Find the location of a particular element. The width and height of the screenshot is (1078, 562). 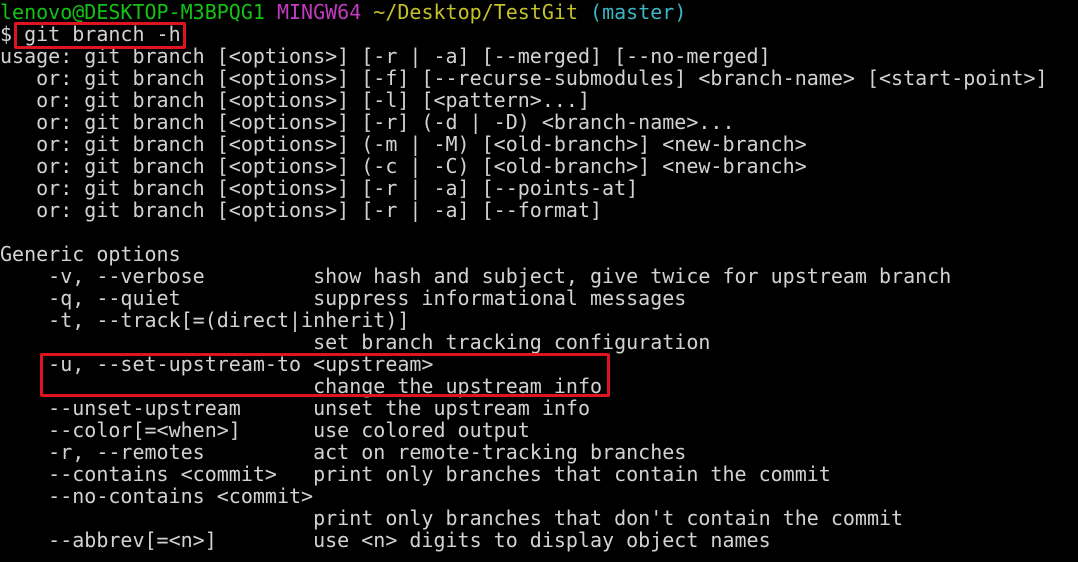

prompt-system: MINGW64 is located at coordinates (319, 12).